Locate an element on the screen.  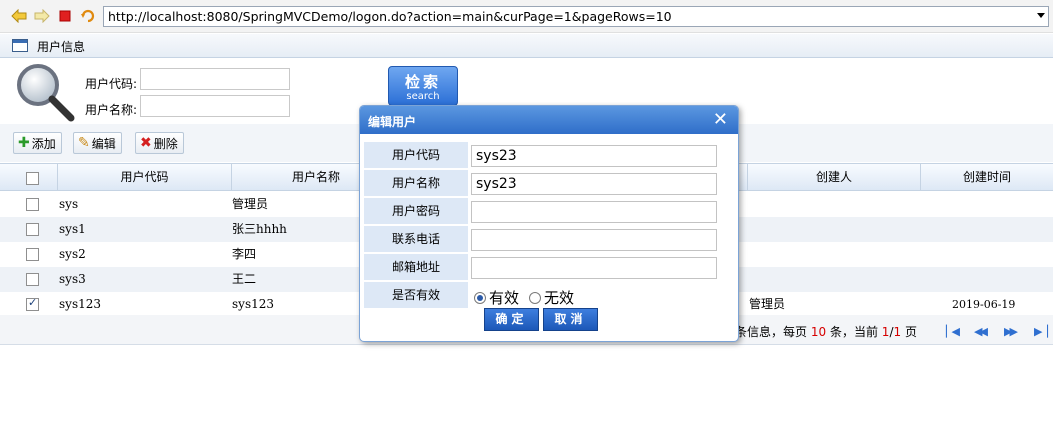
valid-yes-label: 有效 is located at coordinates (504, 297).